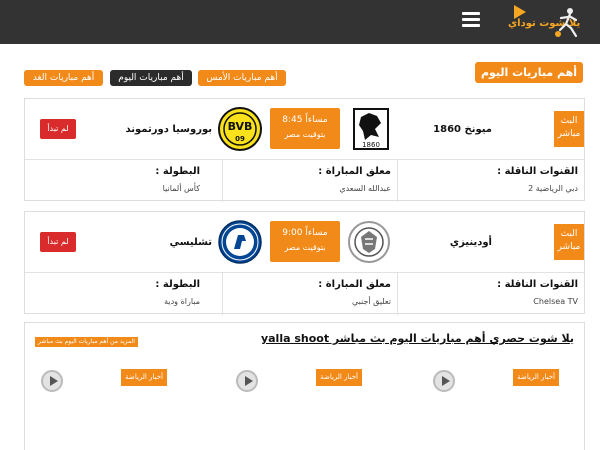  I want to click on top-navigation-bar: يلا شوت توداي, so click(300, 22).